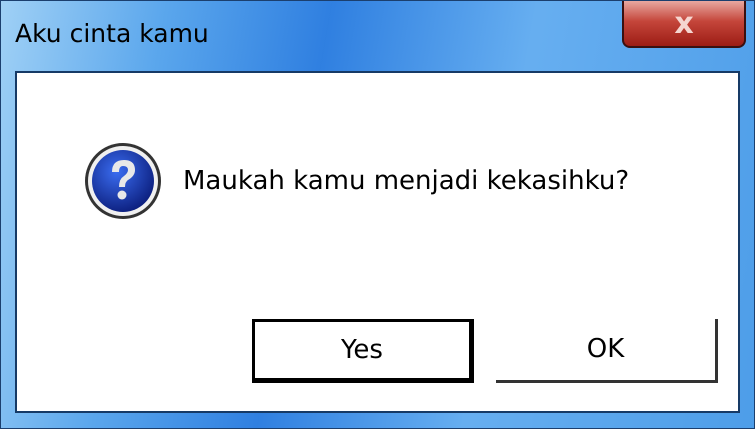 The width and height of the screenshot is (755, 429). What do you see at coordinates (363, 351) in the screenshot?
I see `dialog-button: Yes` at bounding box center [363, 351].